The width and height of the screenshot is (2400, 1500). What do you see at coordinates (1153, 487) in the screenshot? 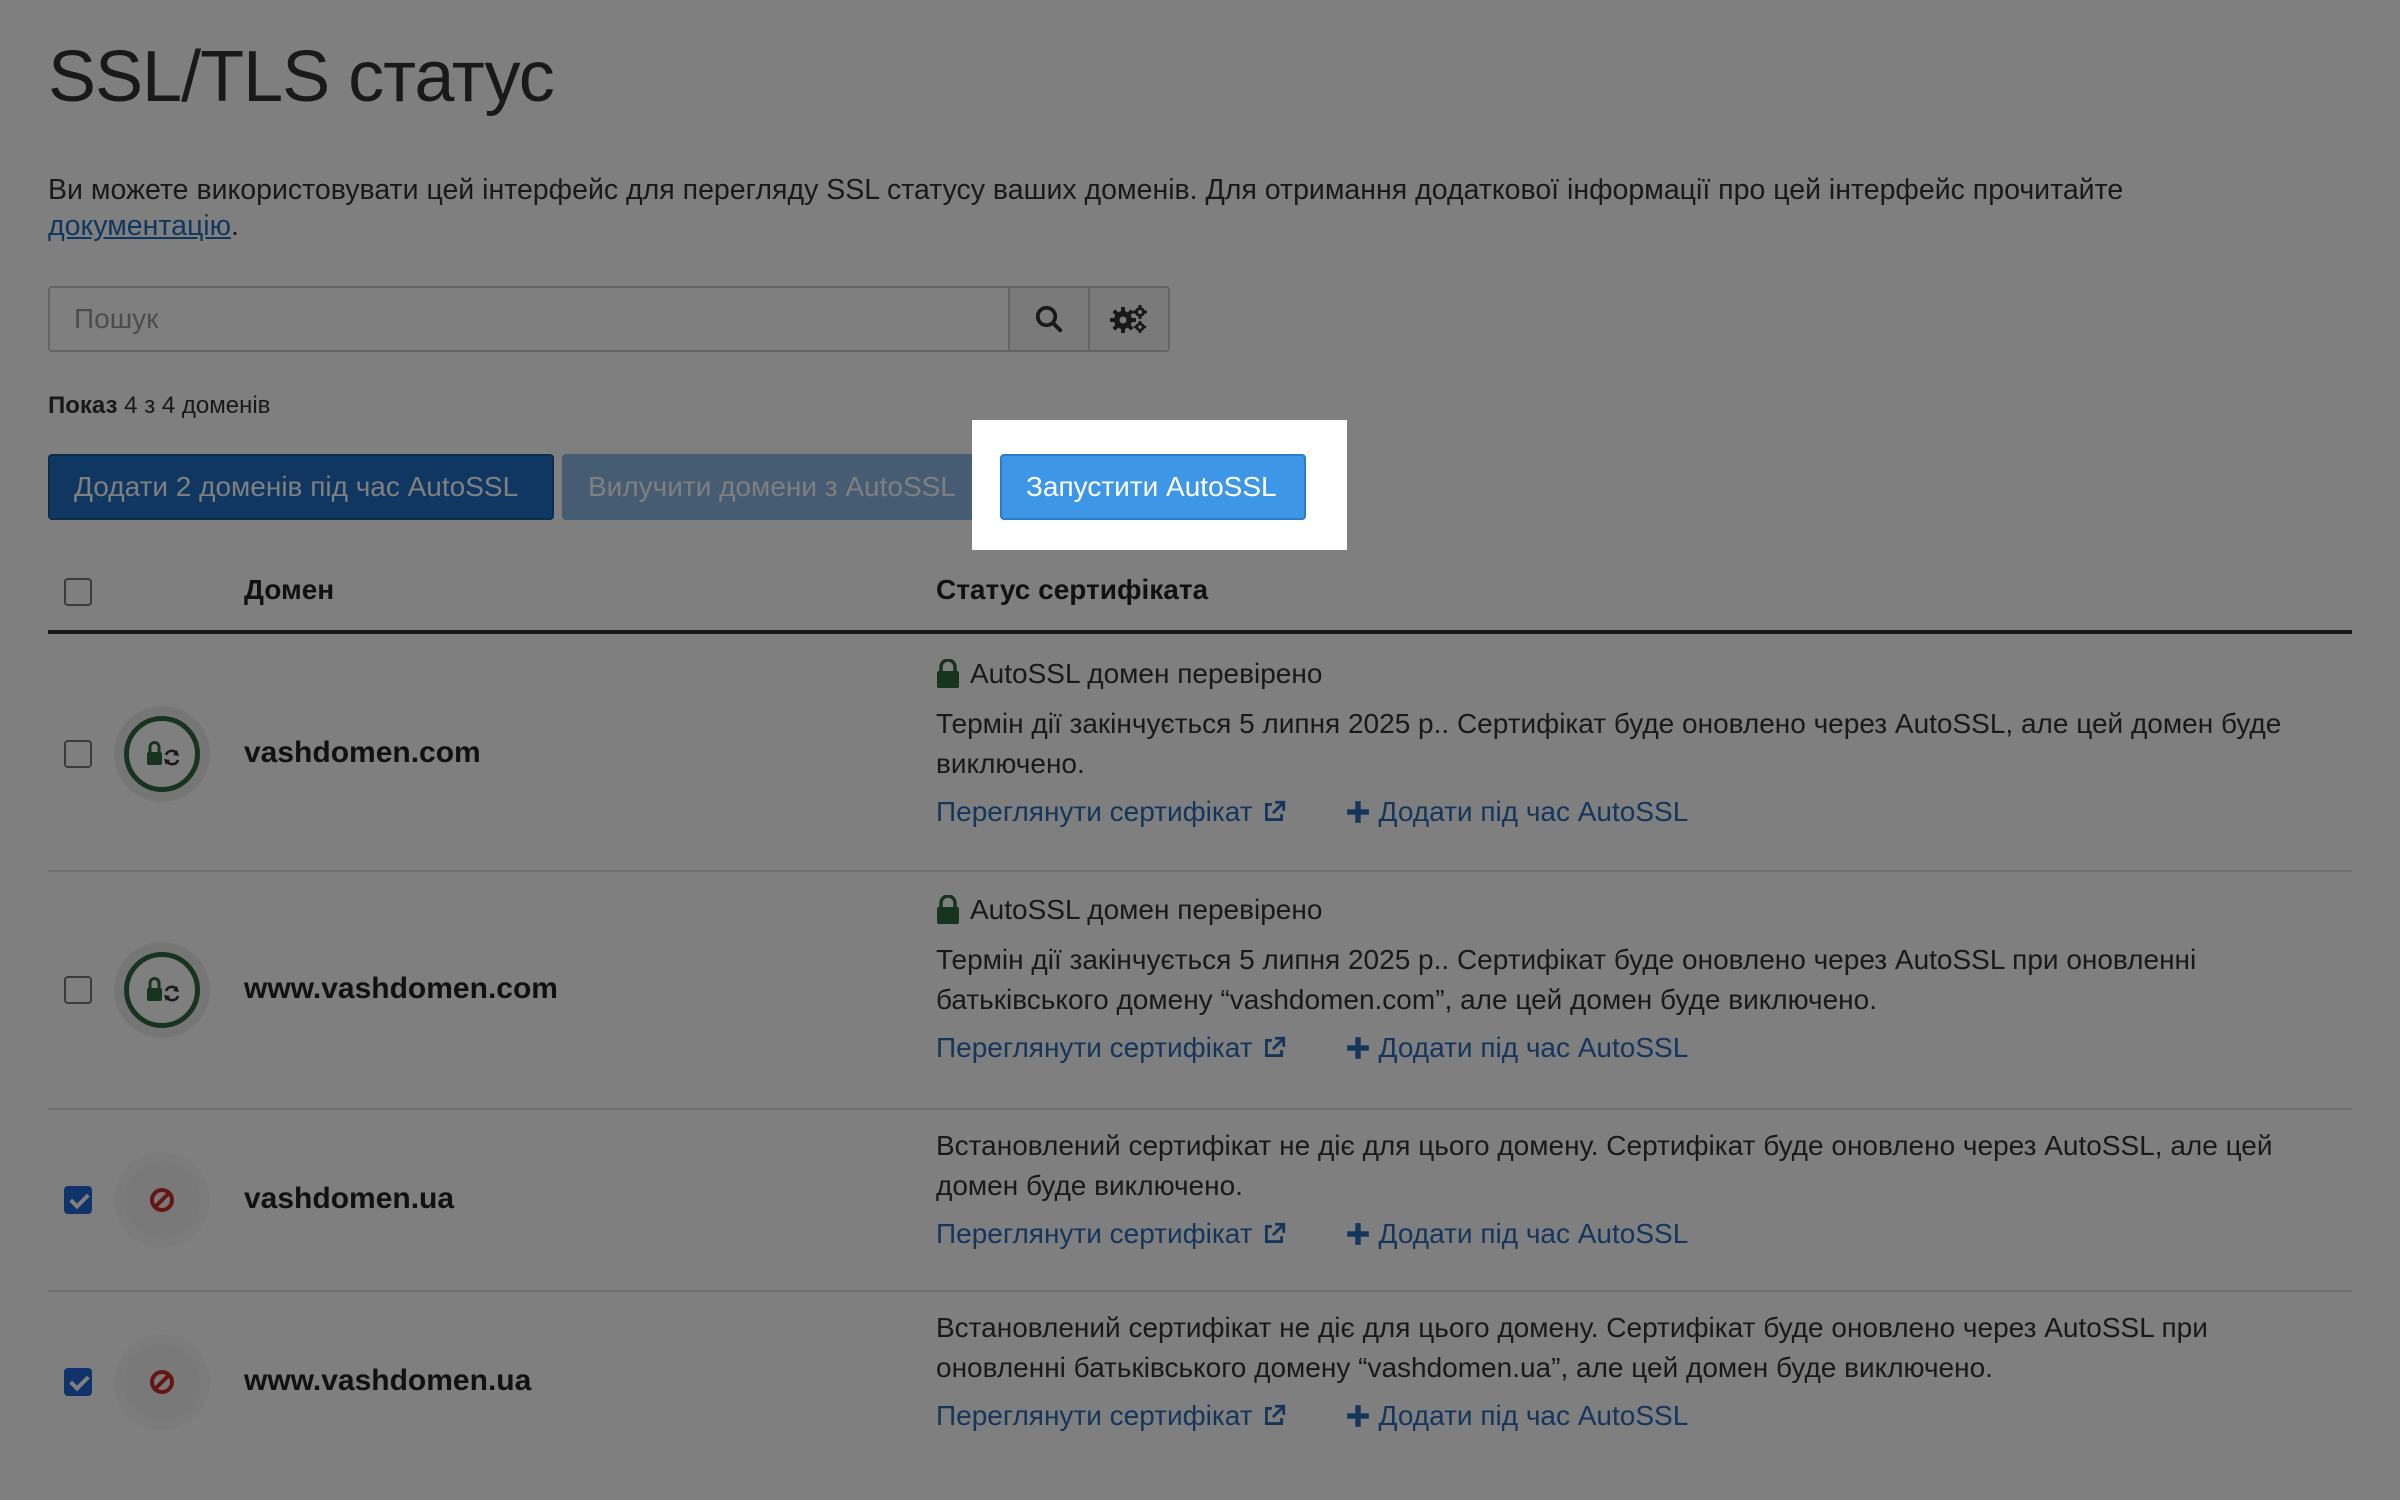
I see `run-autossl-button: Запустити AutoSSL` at bounding box center [1153, 487].